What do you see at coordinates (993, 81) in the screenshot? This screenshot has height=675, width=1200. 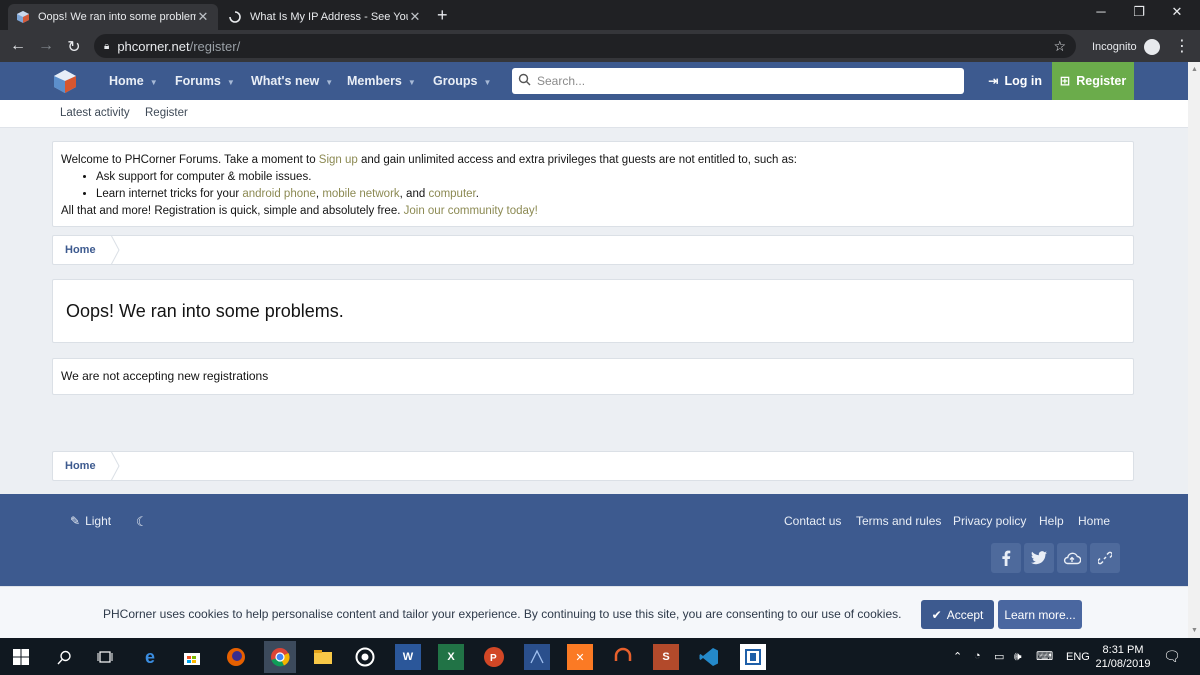 I see `login-icon: ⇥` at bounding box center [993, 81].